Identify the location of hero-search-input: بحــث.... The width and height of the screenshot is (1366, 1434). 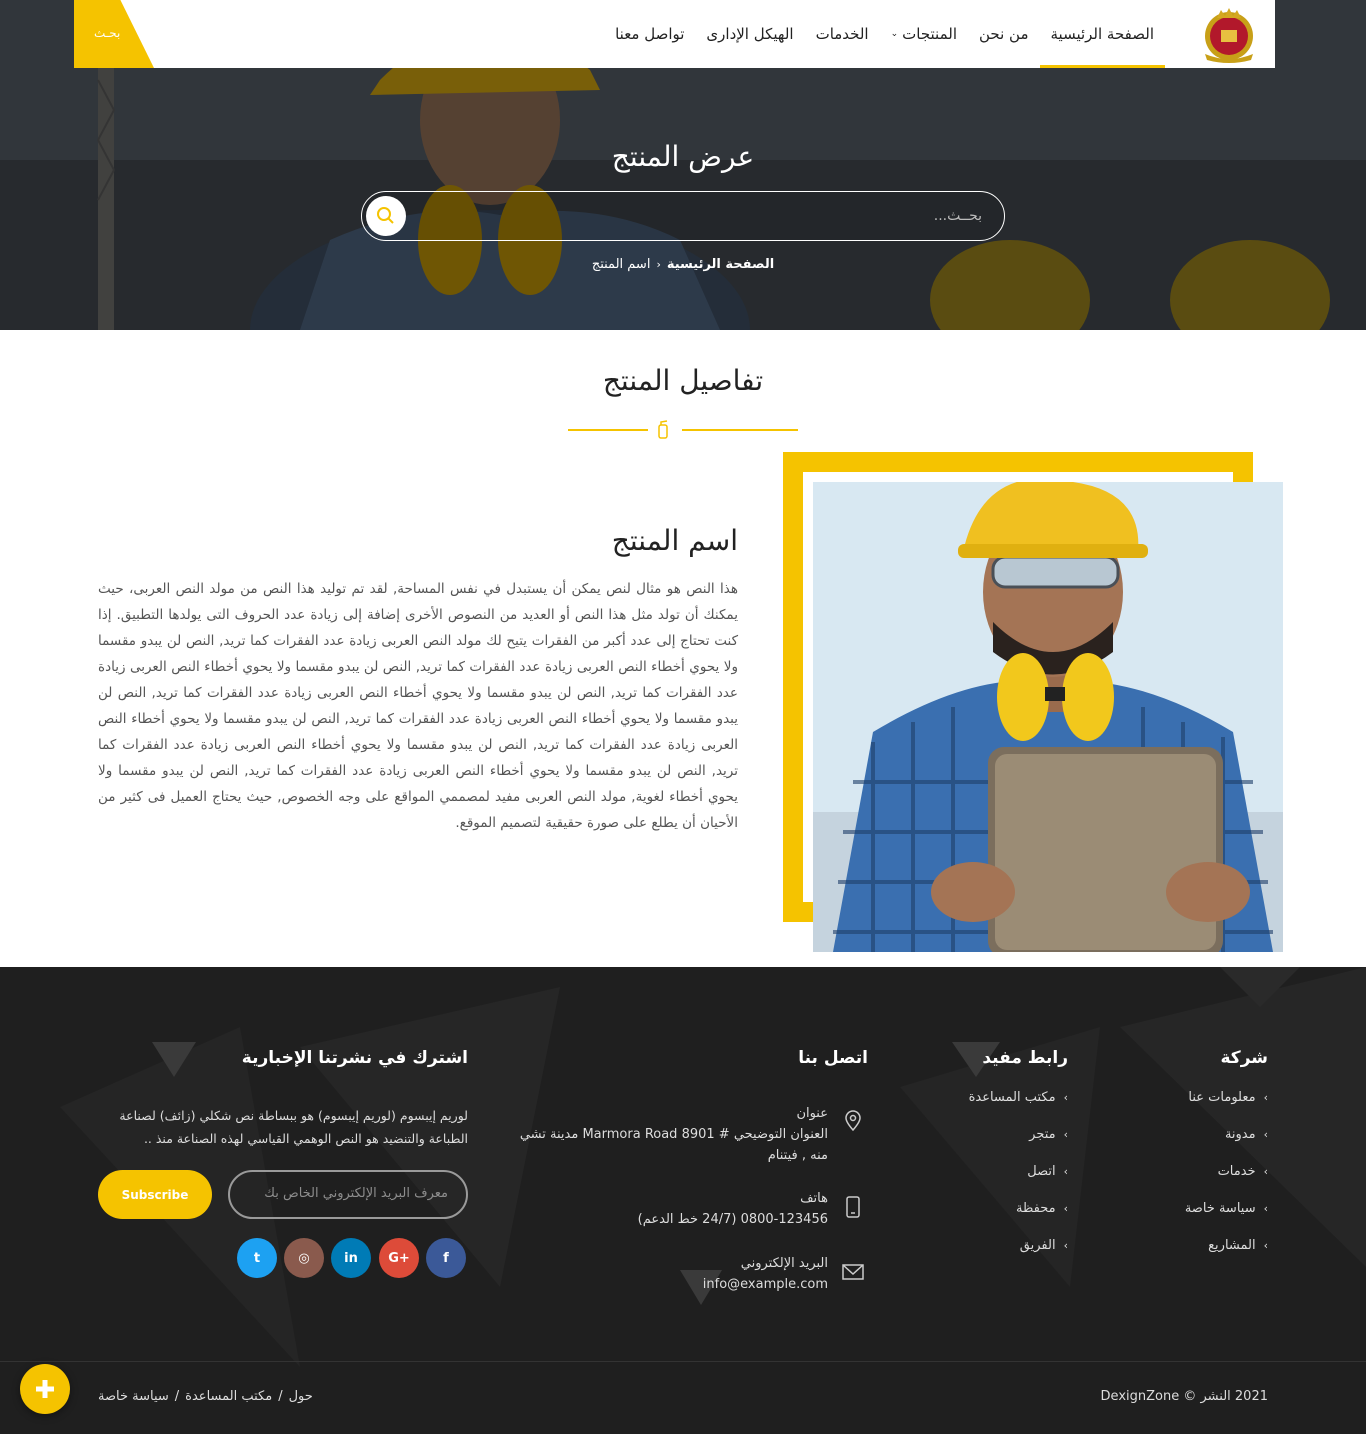
(683, 216).